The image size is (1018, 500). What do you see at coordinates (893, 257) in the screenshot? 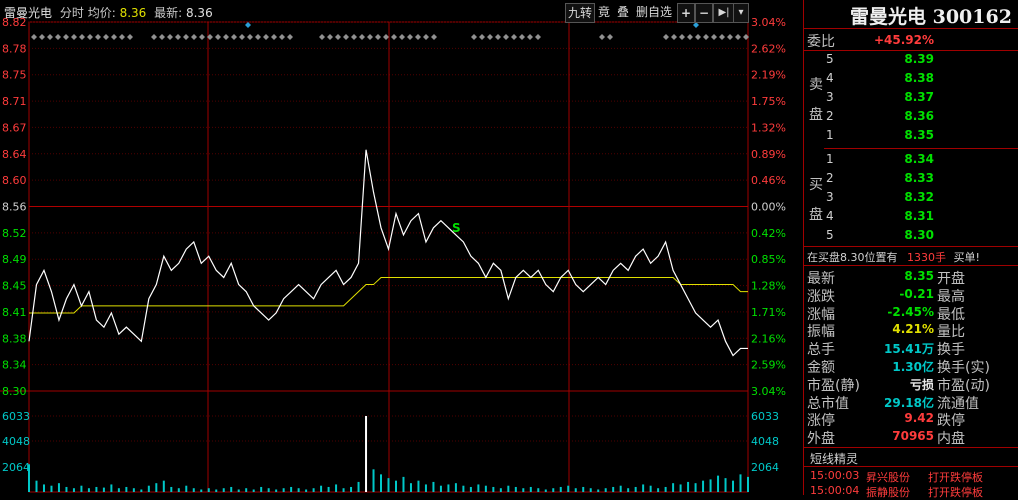
I see `big-order-notice: 在买盘8.30位置有 1330手 买单!` at bounding box center [893, 257].